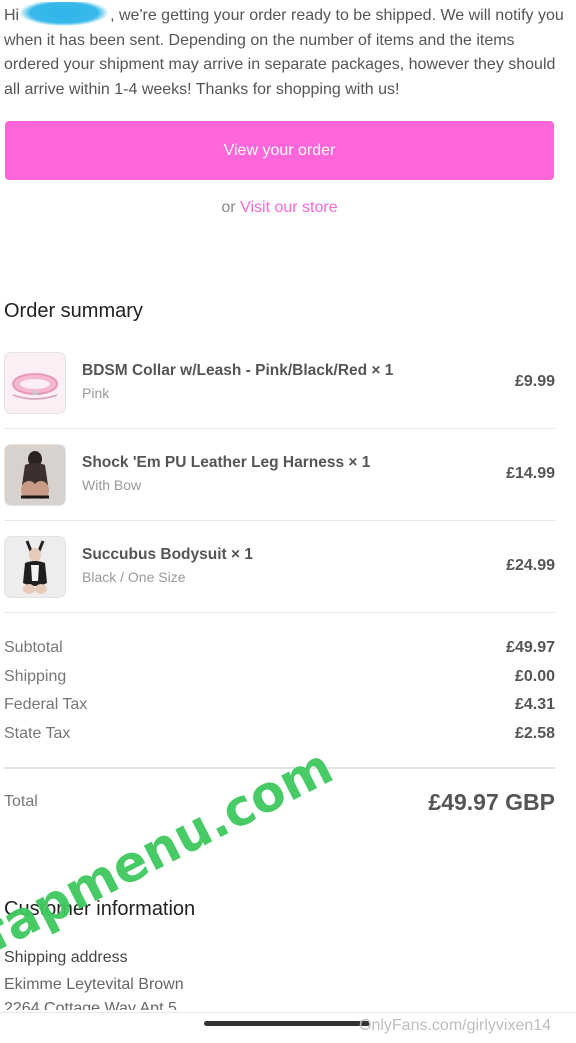 The image size is (576, 1043). What do you see at coordinates (96, 393) in the screenshot?
I see `item-variant: Pink` at bounding box center [96, 393].